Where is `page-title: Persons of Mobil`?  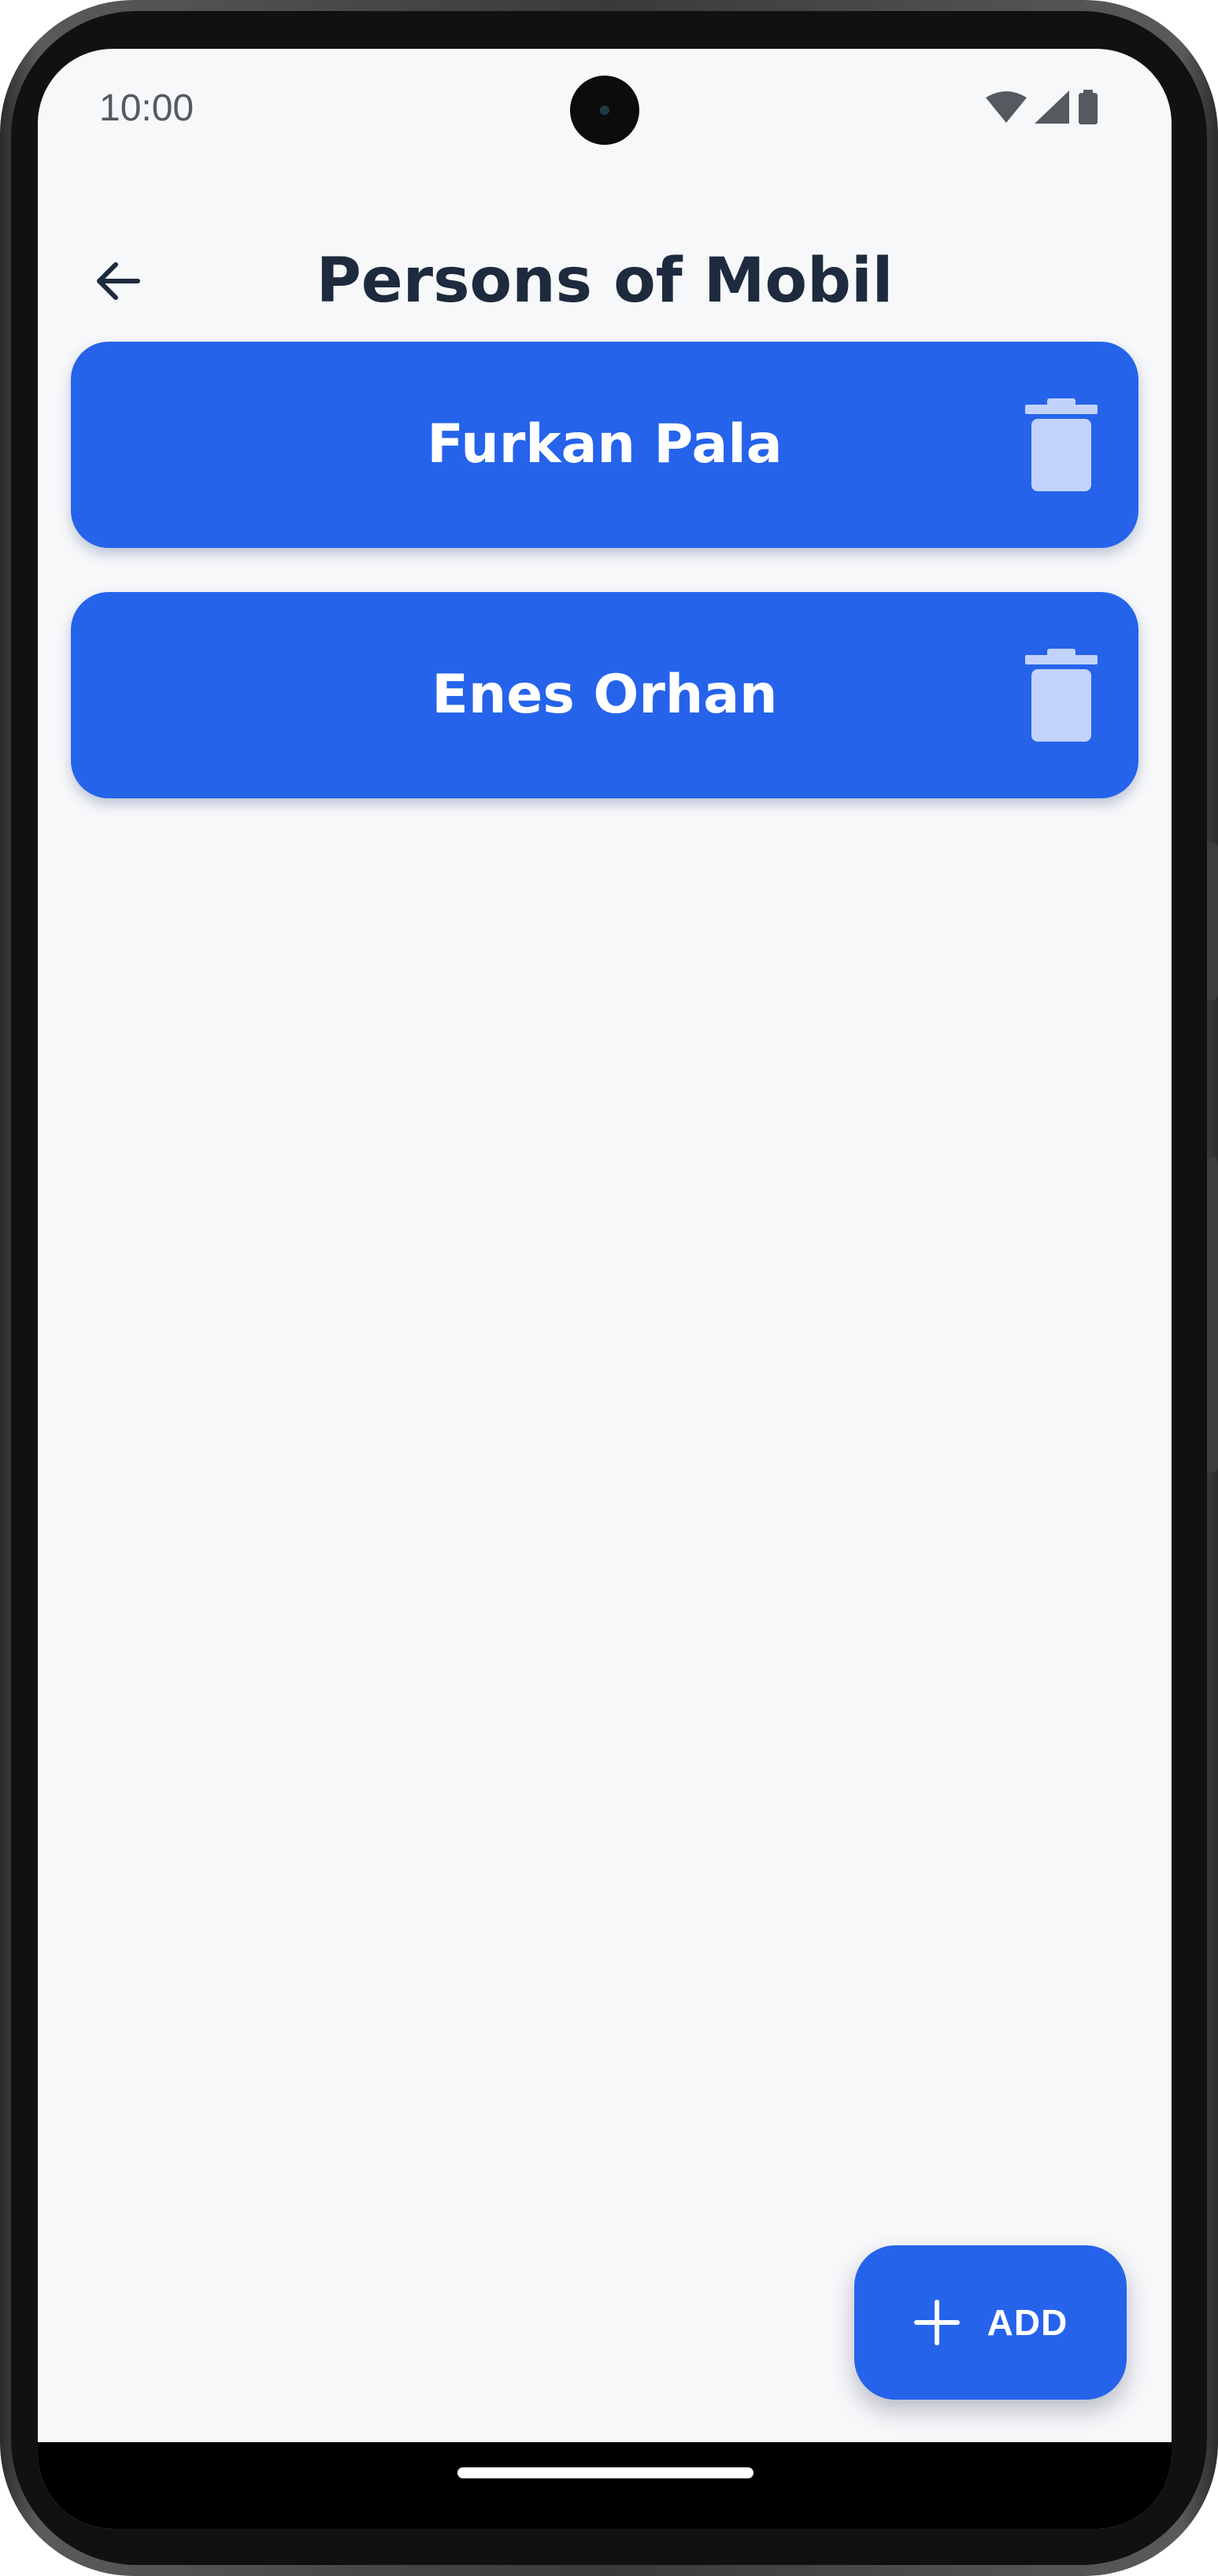
page-title: Persons of Mobil is located at coordinates (605, 281).